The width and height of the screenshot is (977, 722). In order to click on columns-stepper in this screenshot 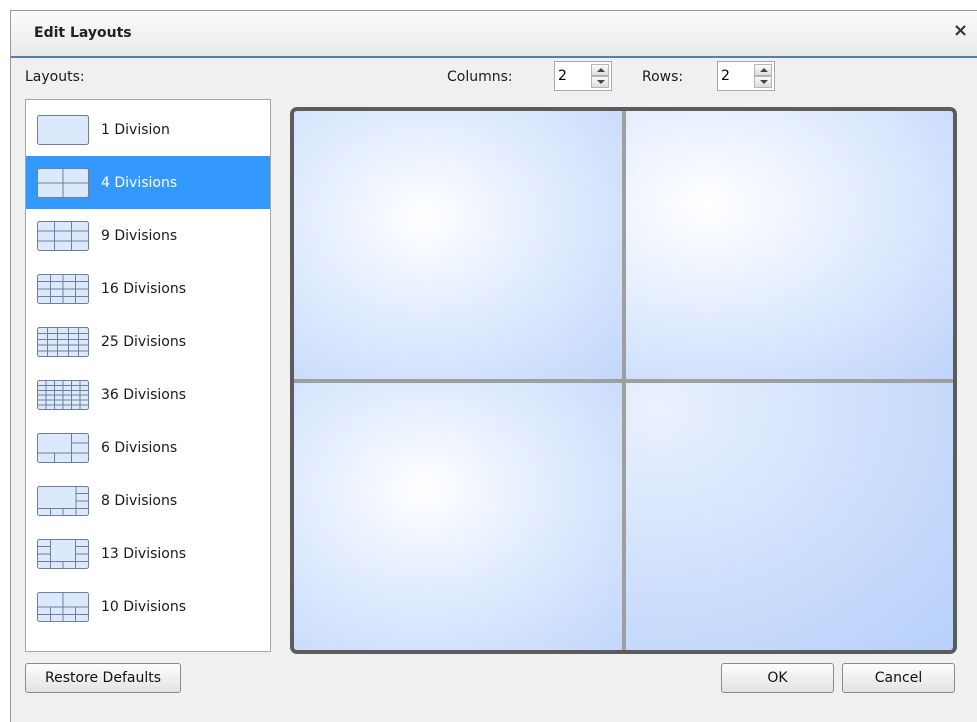, I will do `click(583, 76)`.